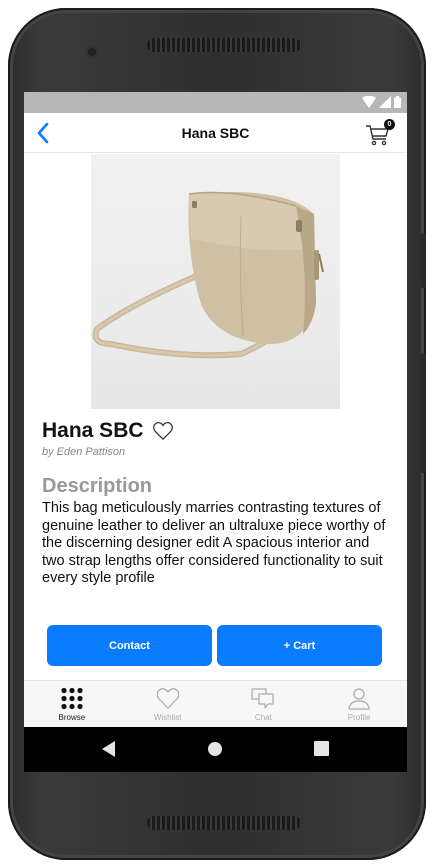 This screenshot has width=434, height=867. What do you see at coordinates (385, 102) in the screenshot?
I see `signal-icon` at bounding box center [385, 102].